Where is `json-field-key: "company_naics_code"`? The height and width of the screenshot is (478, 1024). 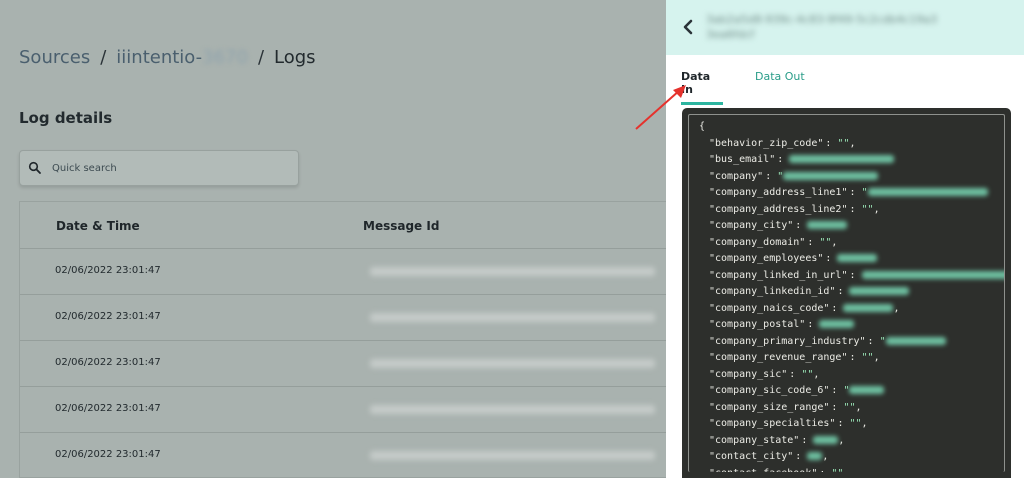 json-field-key: "company_naics_code" is located at coordinates (769, 308).